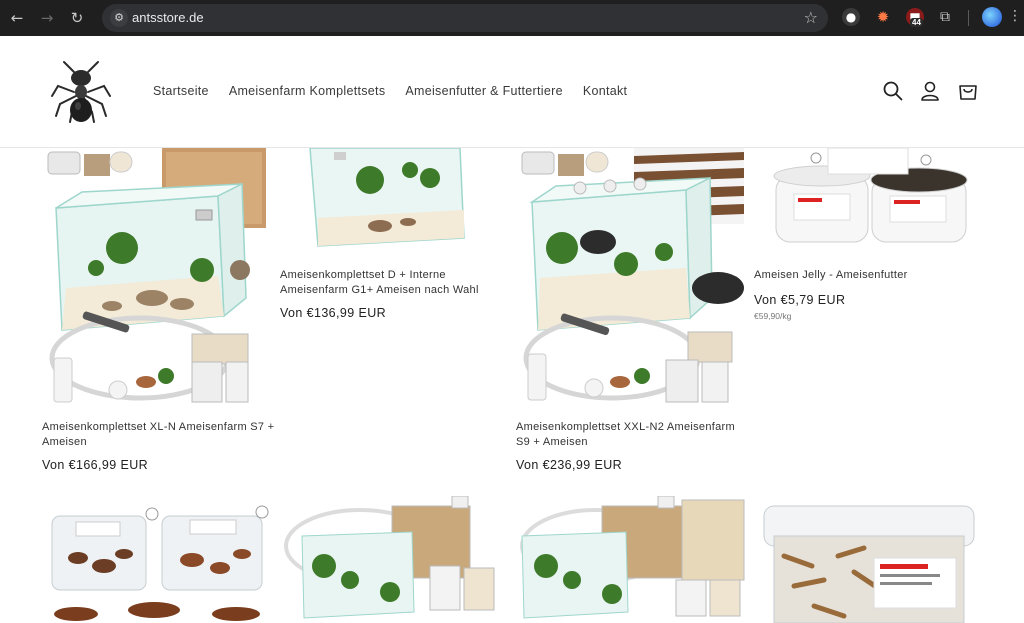 The image size is (1024, 623). Describe the element at coordinates (17, 18) in the screenshot. I see `back-icon: ←` at that location.